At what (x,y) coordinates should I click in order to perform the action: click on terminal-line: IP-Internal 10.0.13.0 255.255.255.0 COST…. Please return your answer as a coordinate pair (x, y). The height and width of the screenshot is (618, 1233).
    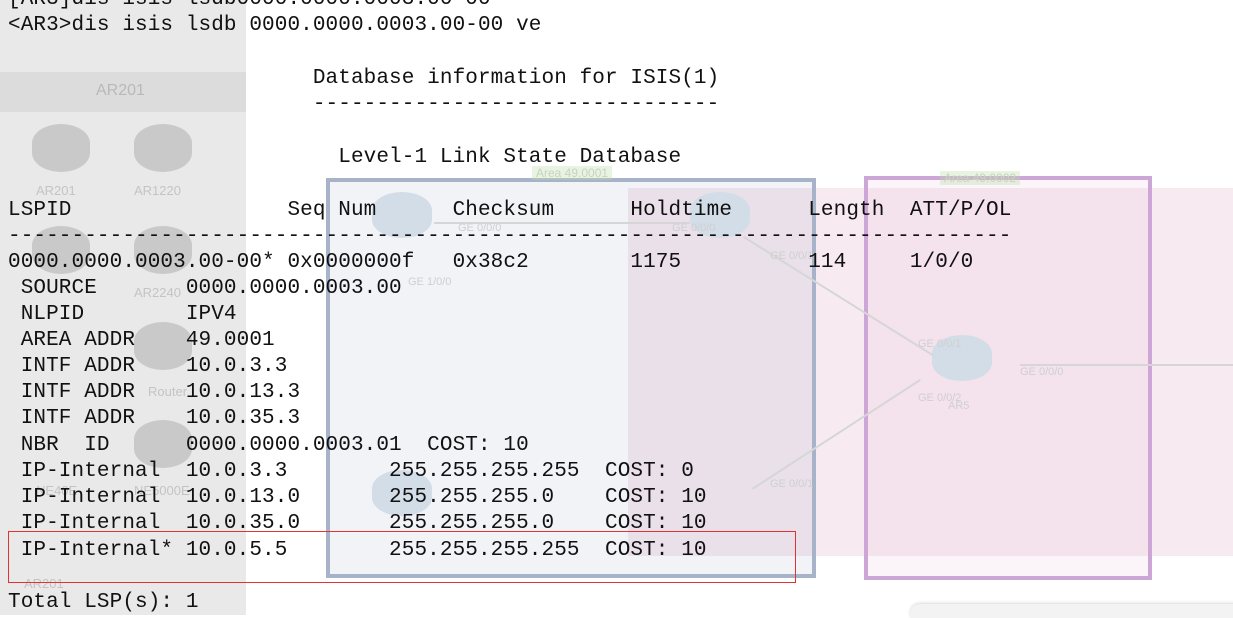
    Looking at the image, I should click on (357, 497).